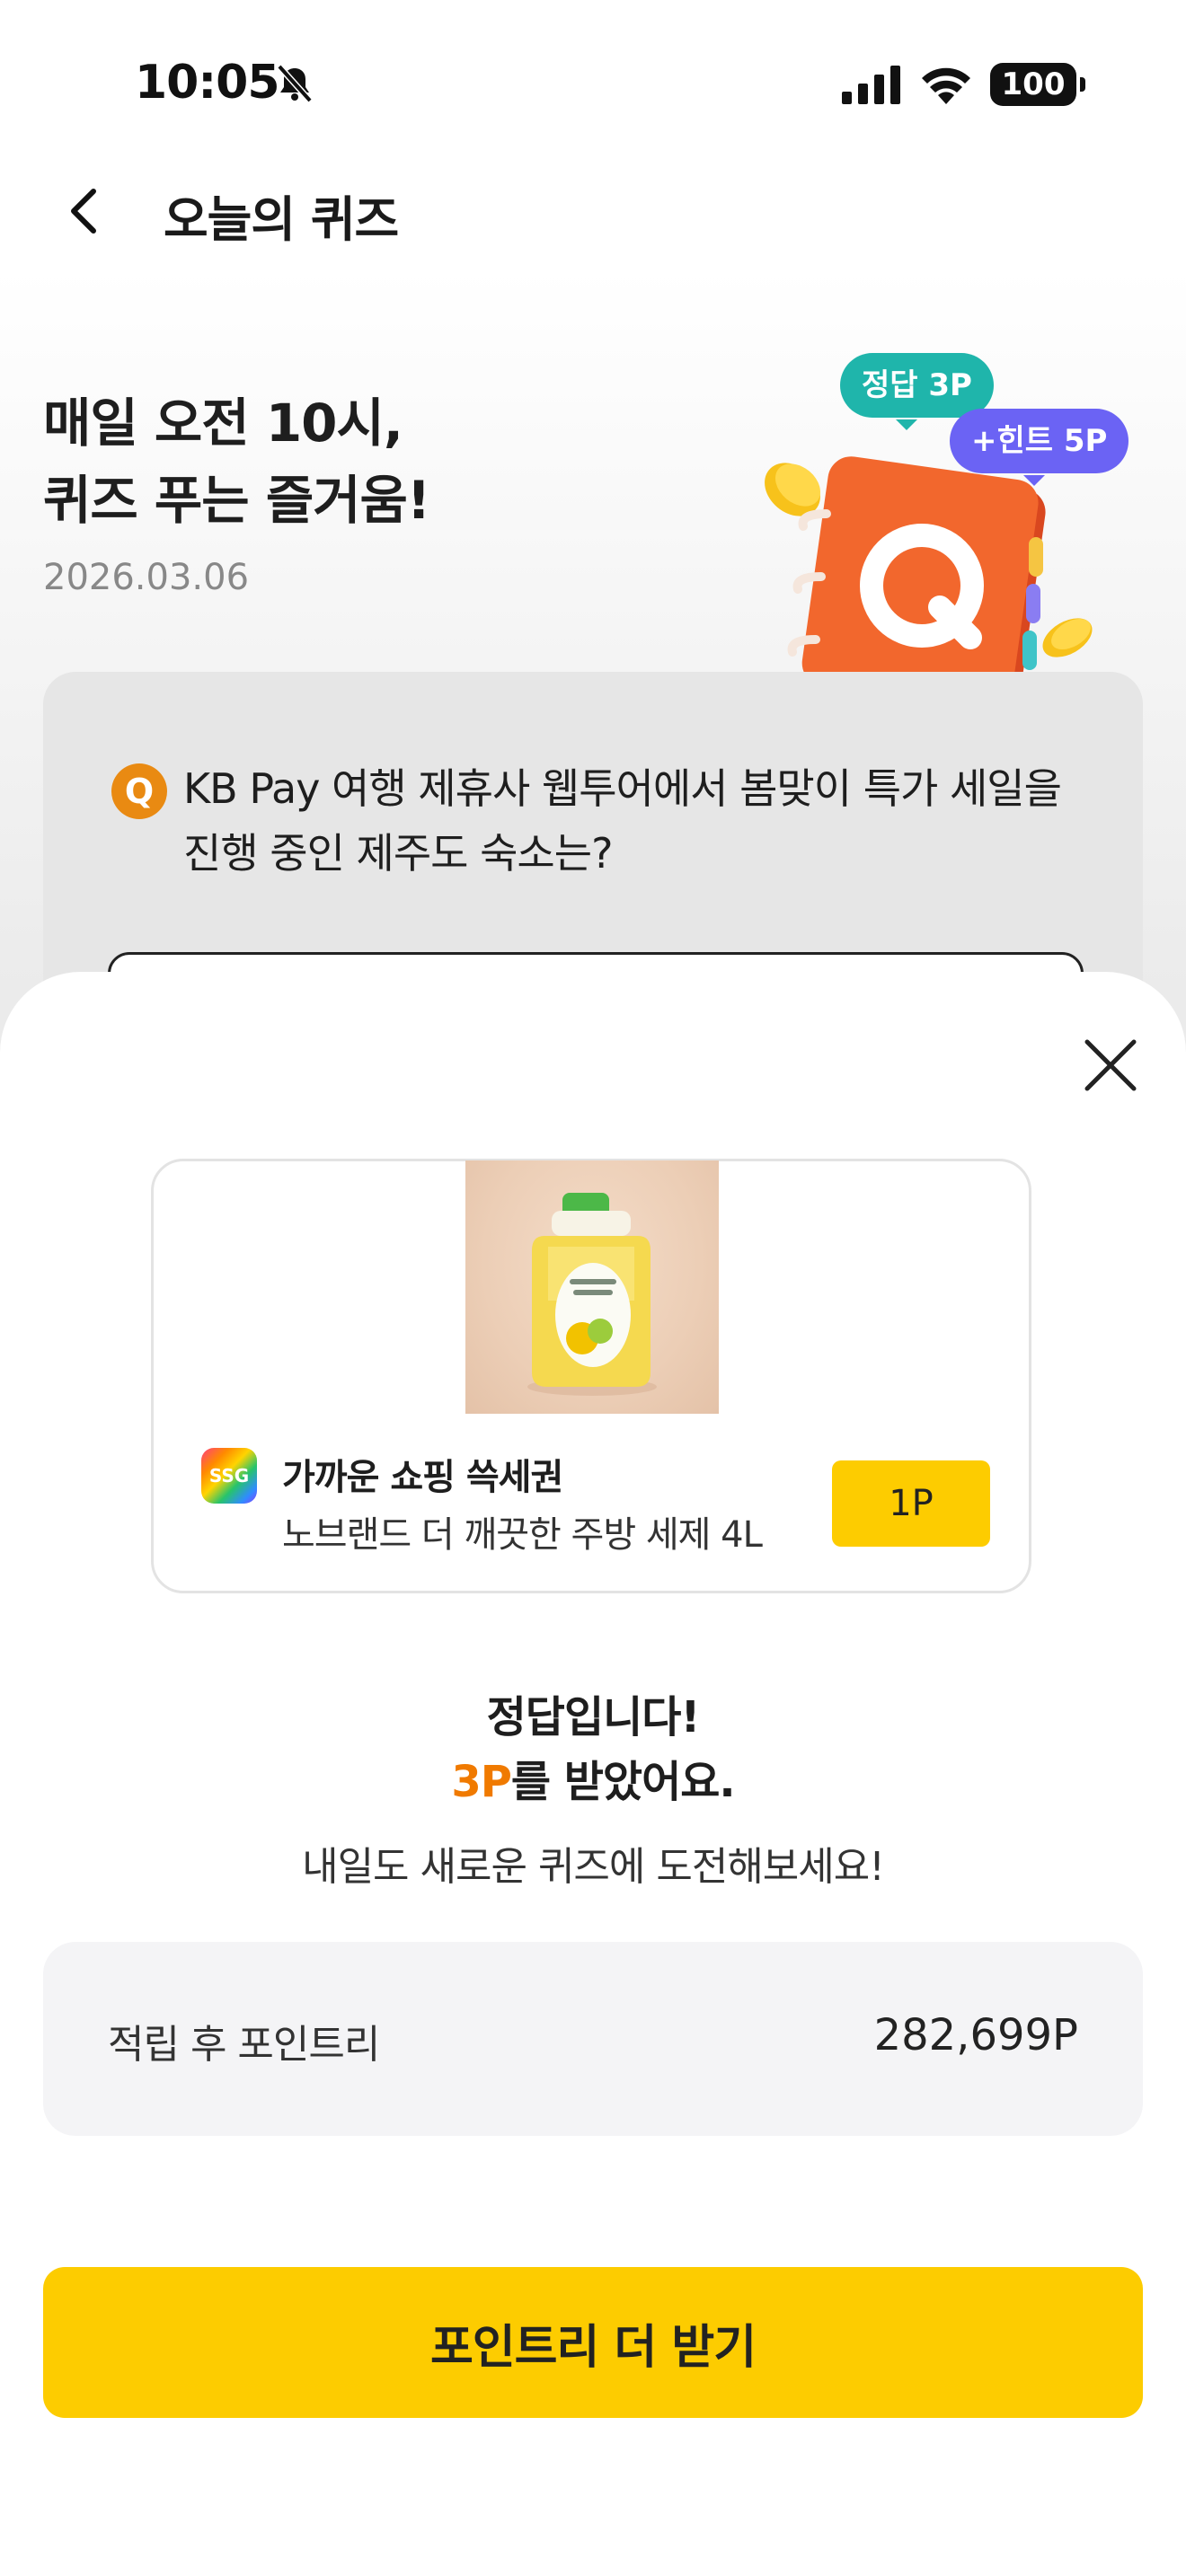  I want to click on question-badge: Q, so click(139, 791).